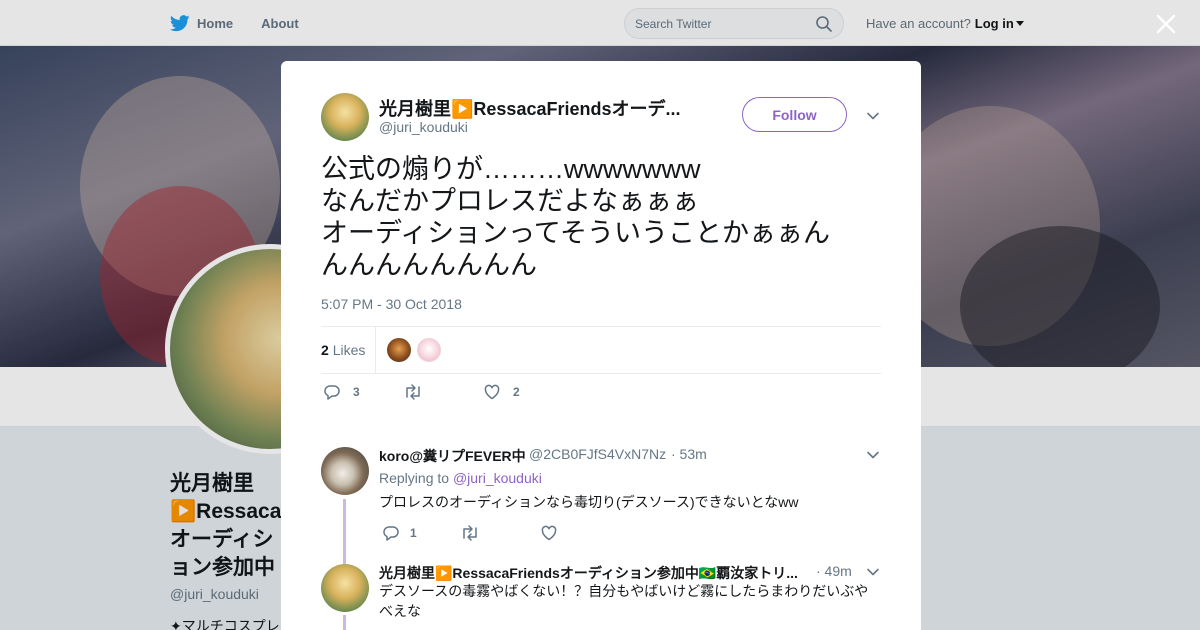  Describe the element at coordinates (501, 392) in the screenshot. I see `like-action: 2` at that location.